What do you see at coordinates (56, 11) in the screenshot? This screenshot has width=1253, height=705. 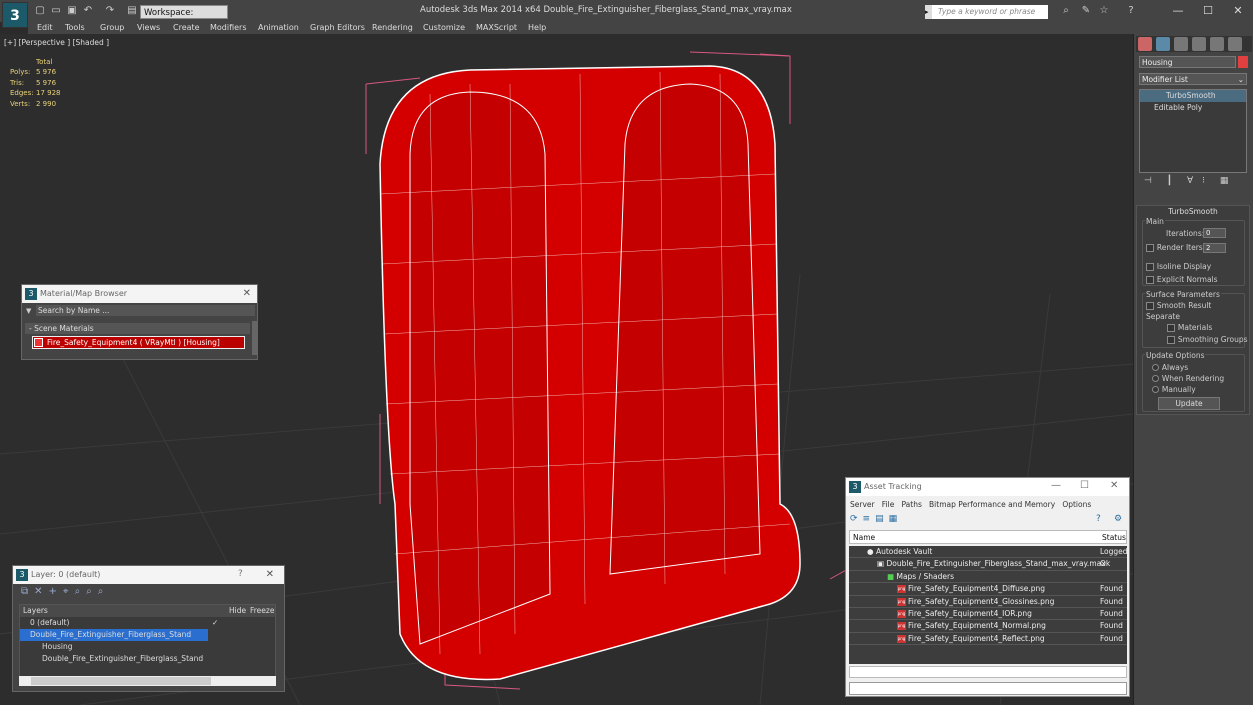 I see `open-icon: ▭` at bounding box center [56, 11].